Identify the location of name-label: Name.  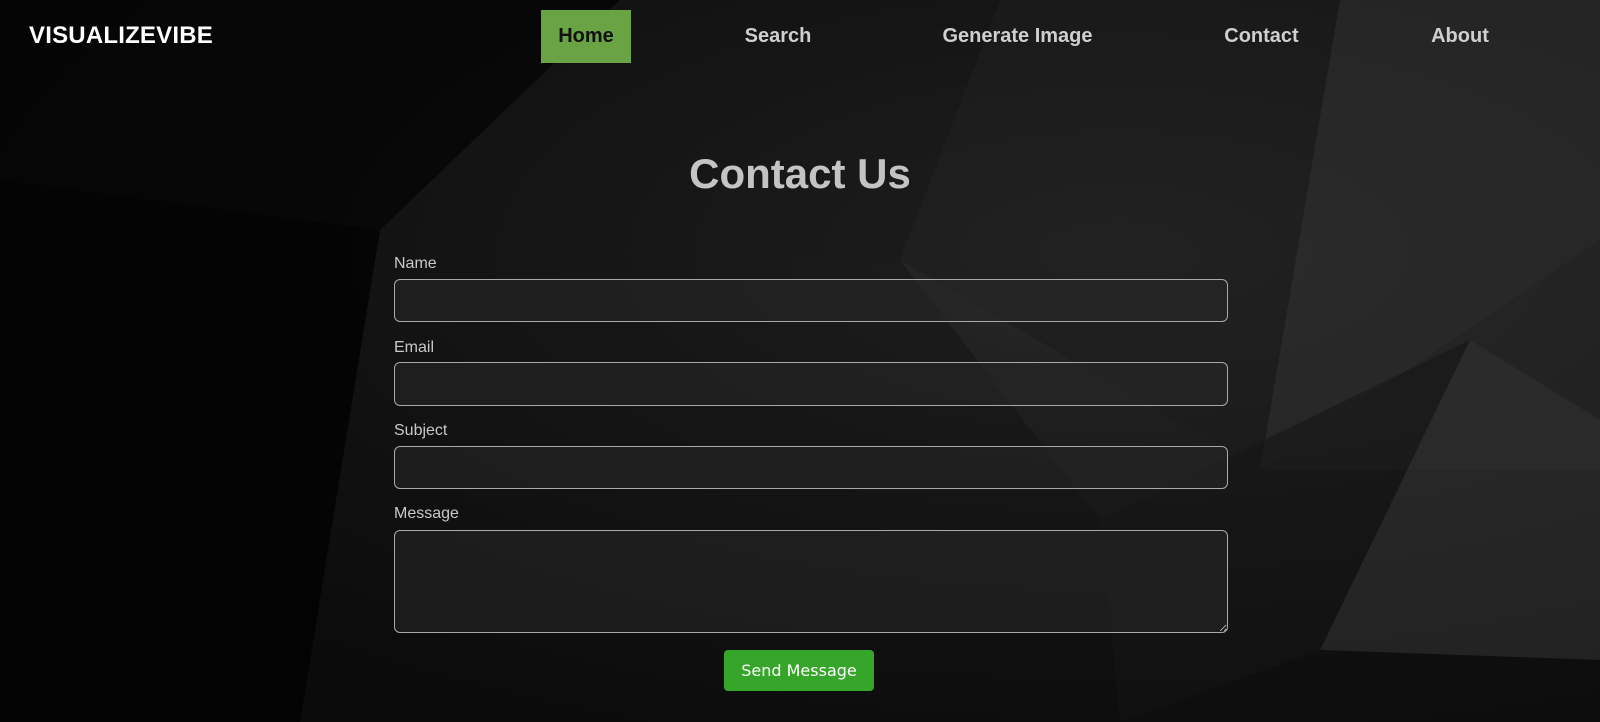
(415, 263).